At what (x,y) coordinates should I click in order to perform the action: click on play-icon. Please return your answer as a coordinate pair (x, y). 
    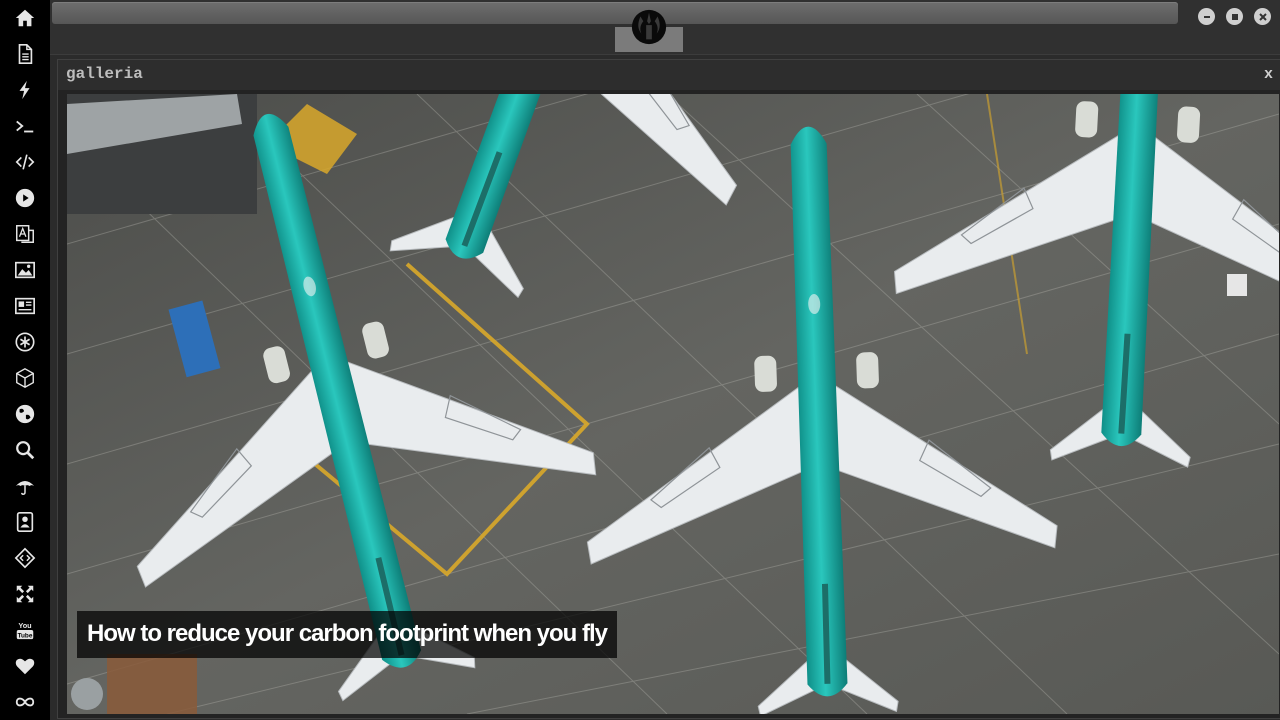
    Looking at the image, I should click on (25, 198).